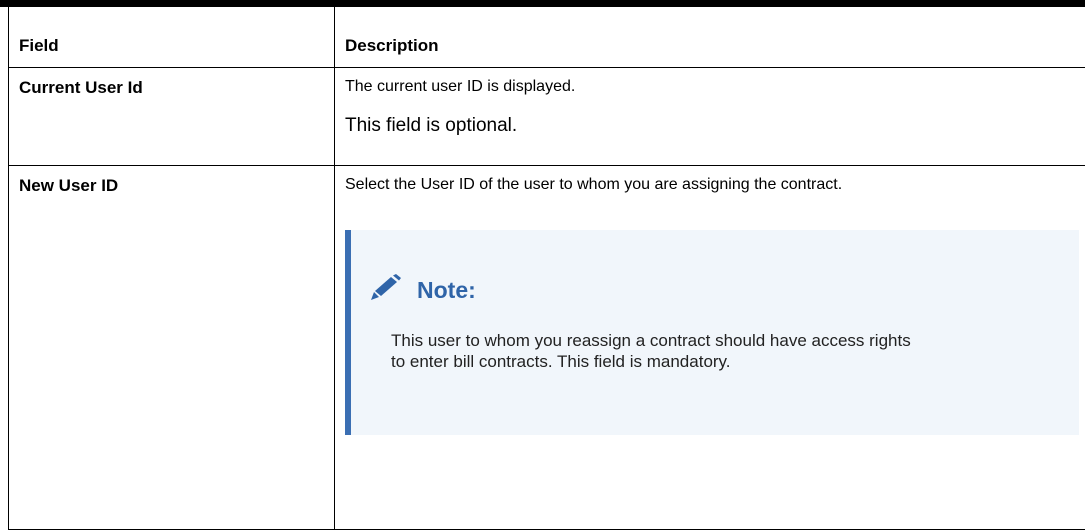 Image resolution: width=1085 pixels, height=530 pixels. What do you see at coordinates (710, 46) in the screenshot?
I see `header-description-label: Description` at bounding box center [710, 46].